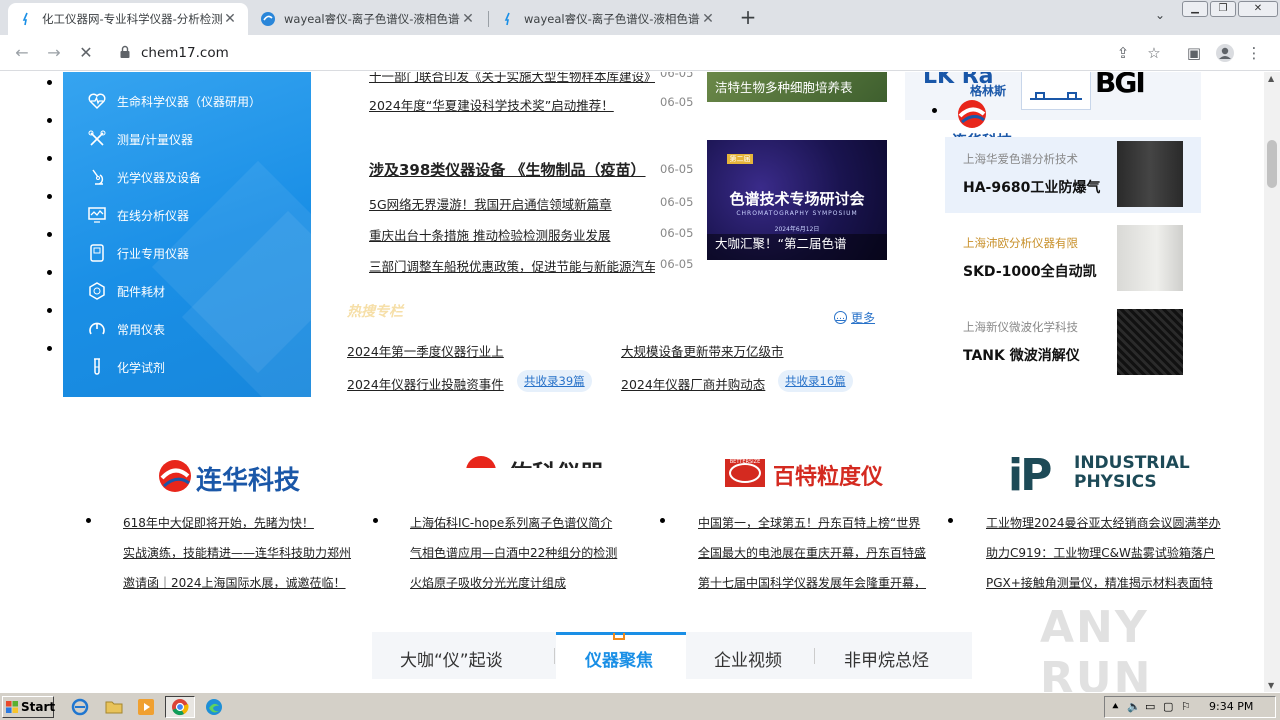 This screenshot has width=1280, height=720. Describe the element at coordinates (80, 707) in the screenshot. I see `ie-icon` at that location.